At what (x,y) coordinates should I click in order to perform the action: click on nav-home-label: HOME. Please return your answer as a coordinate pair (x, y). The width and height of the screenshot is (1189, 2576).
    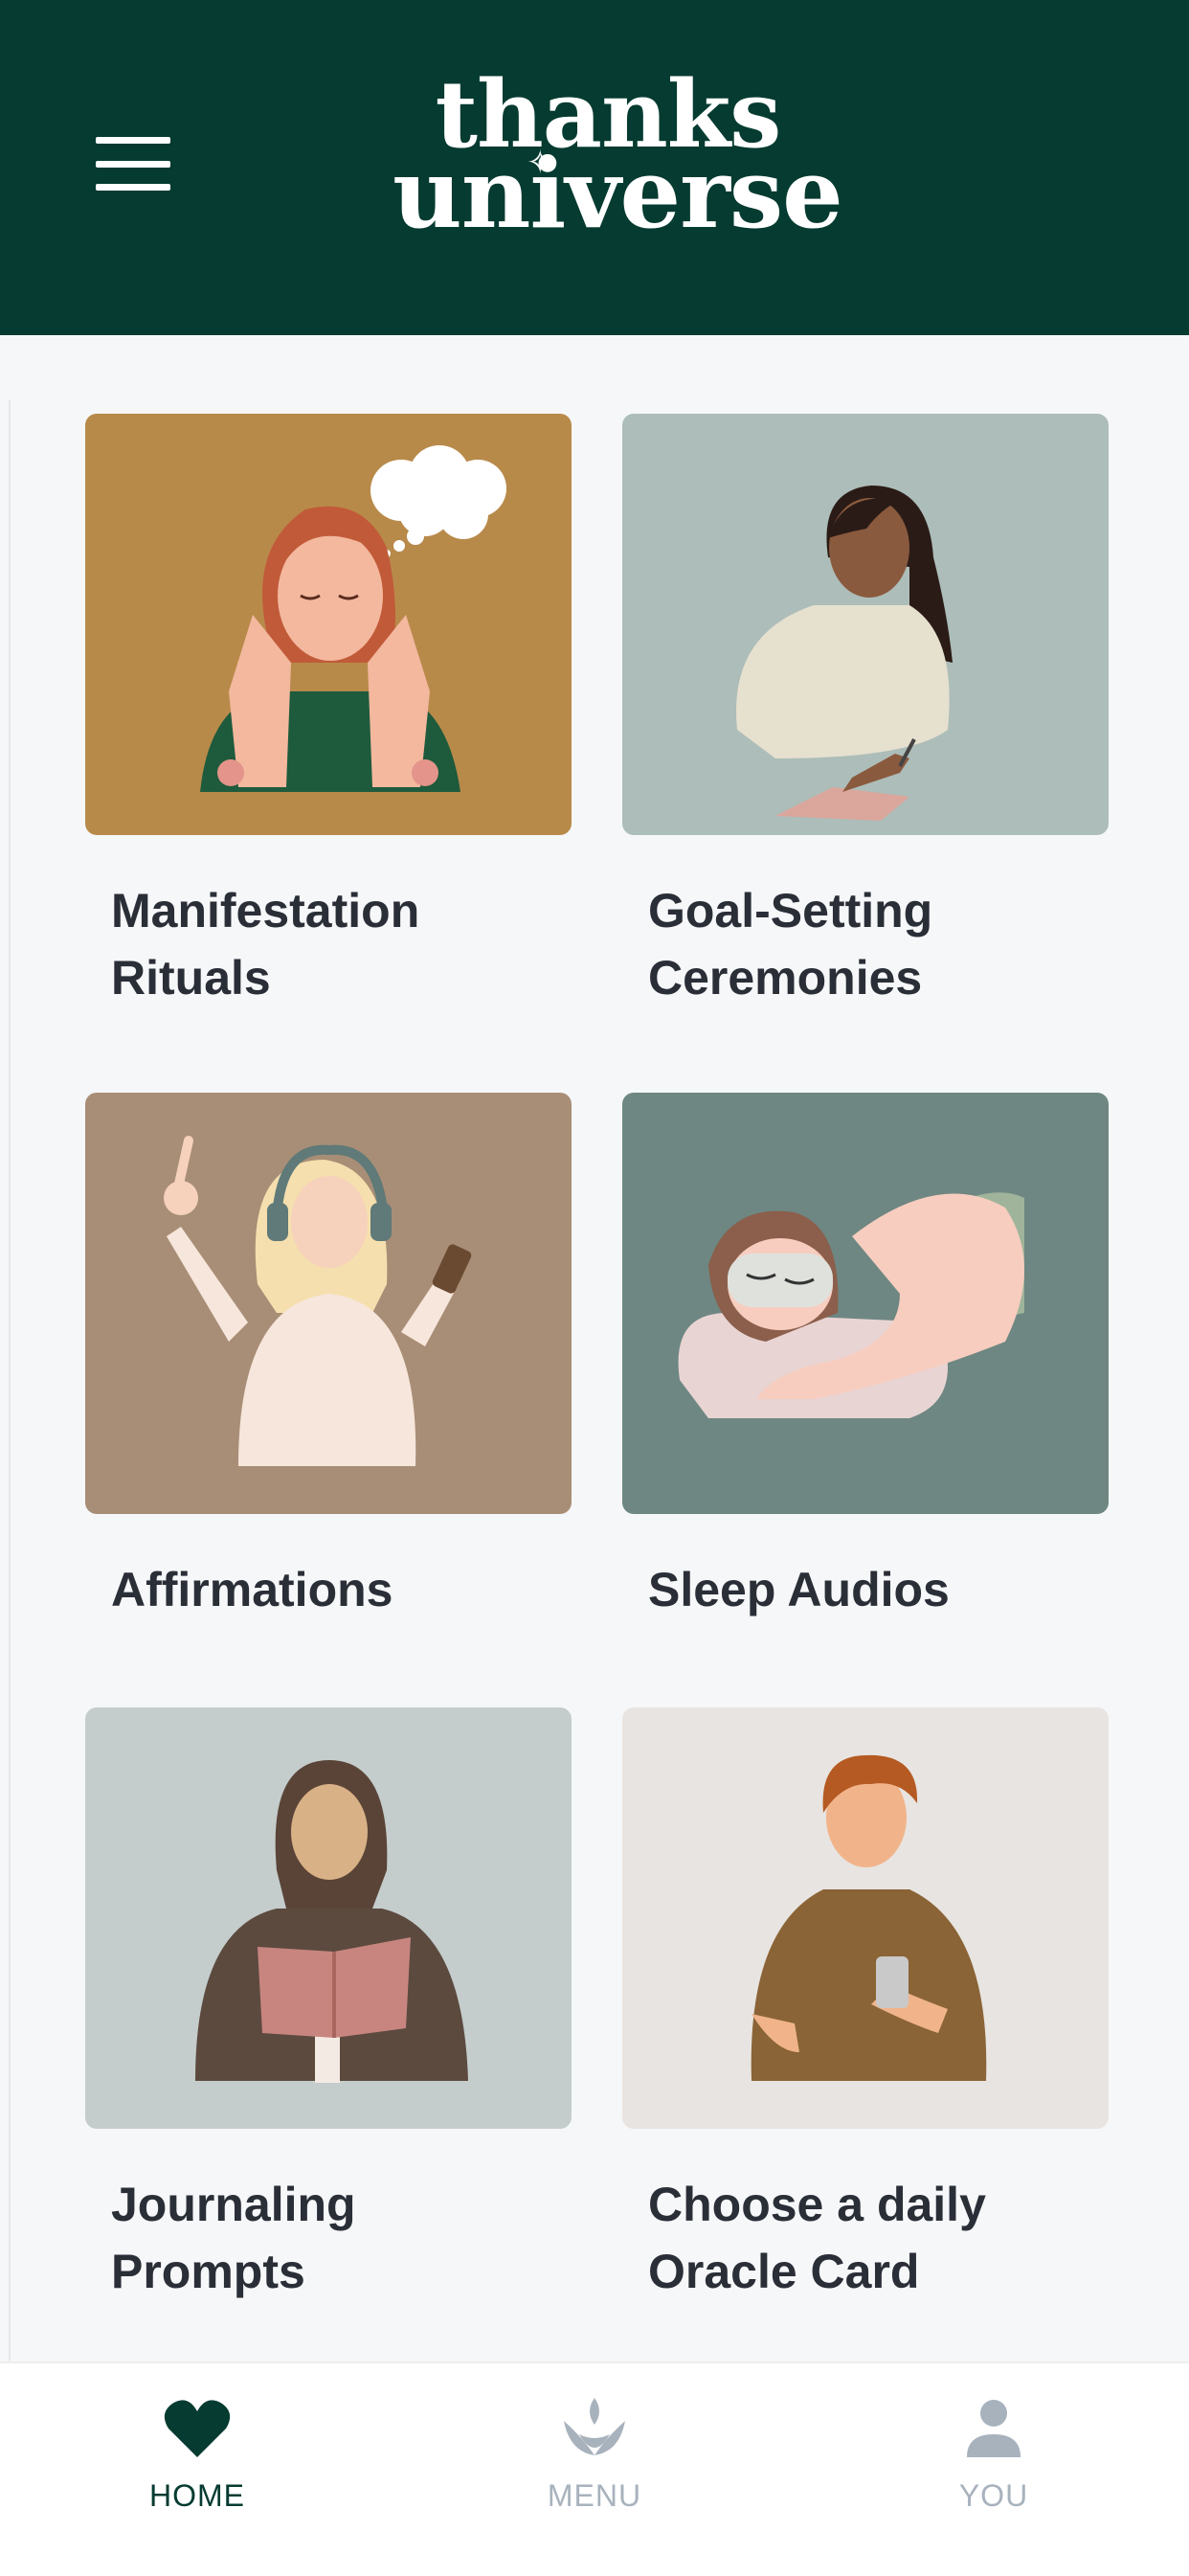
    Looking at the image, I should click on (197, 2495).